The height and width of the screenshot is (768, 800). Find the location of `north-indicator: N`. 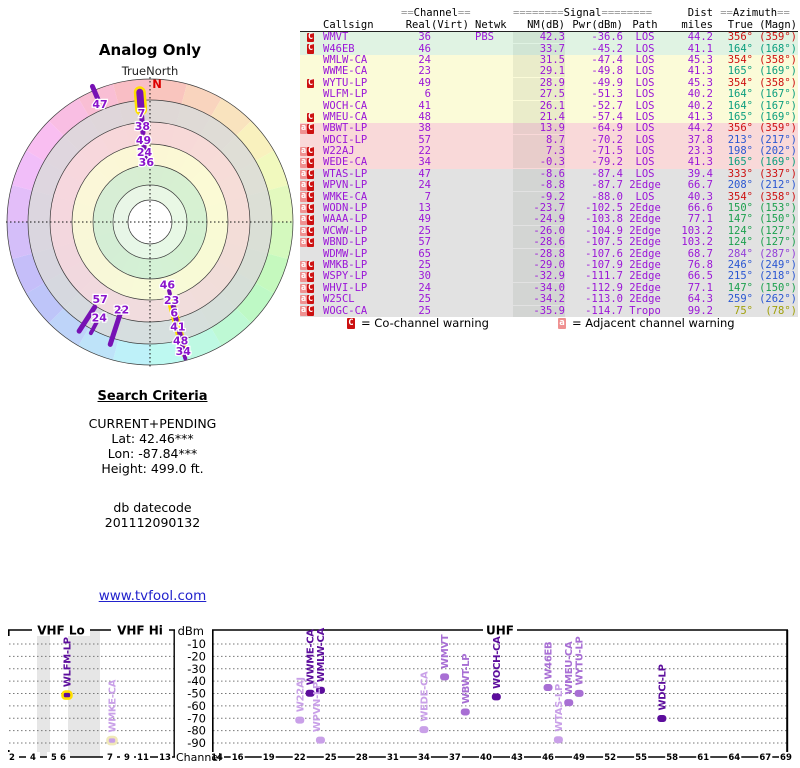

north-indicator: N is located at coordinates (157, 84).